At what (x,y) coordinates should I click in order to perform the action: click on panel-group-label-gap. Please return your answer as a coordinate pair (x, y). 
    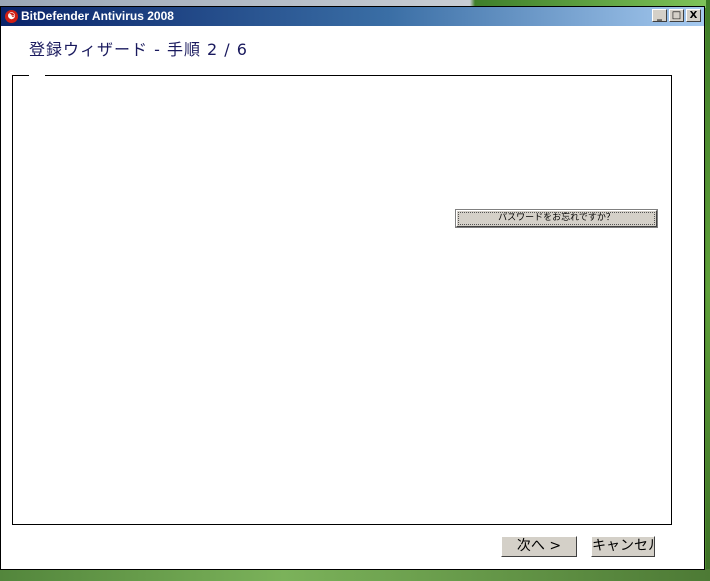
    Looking at the image, I should click on (37, 76).